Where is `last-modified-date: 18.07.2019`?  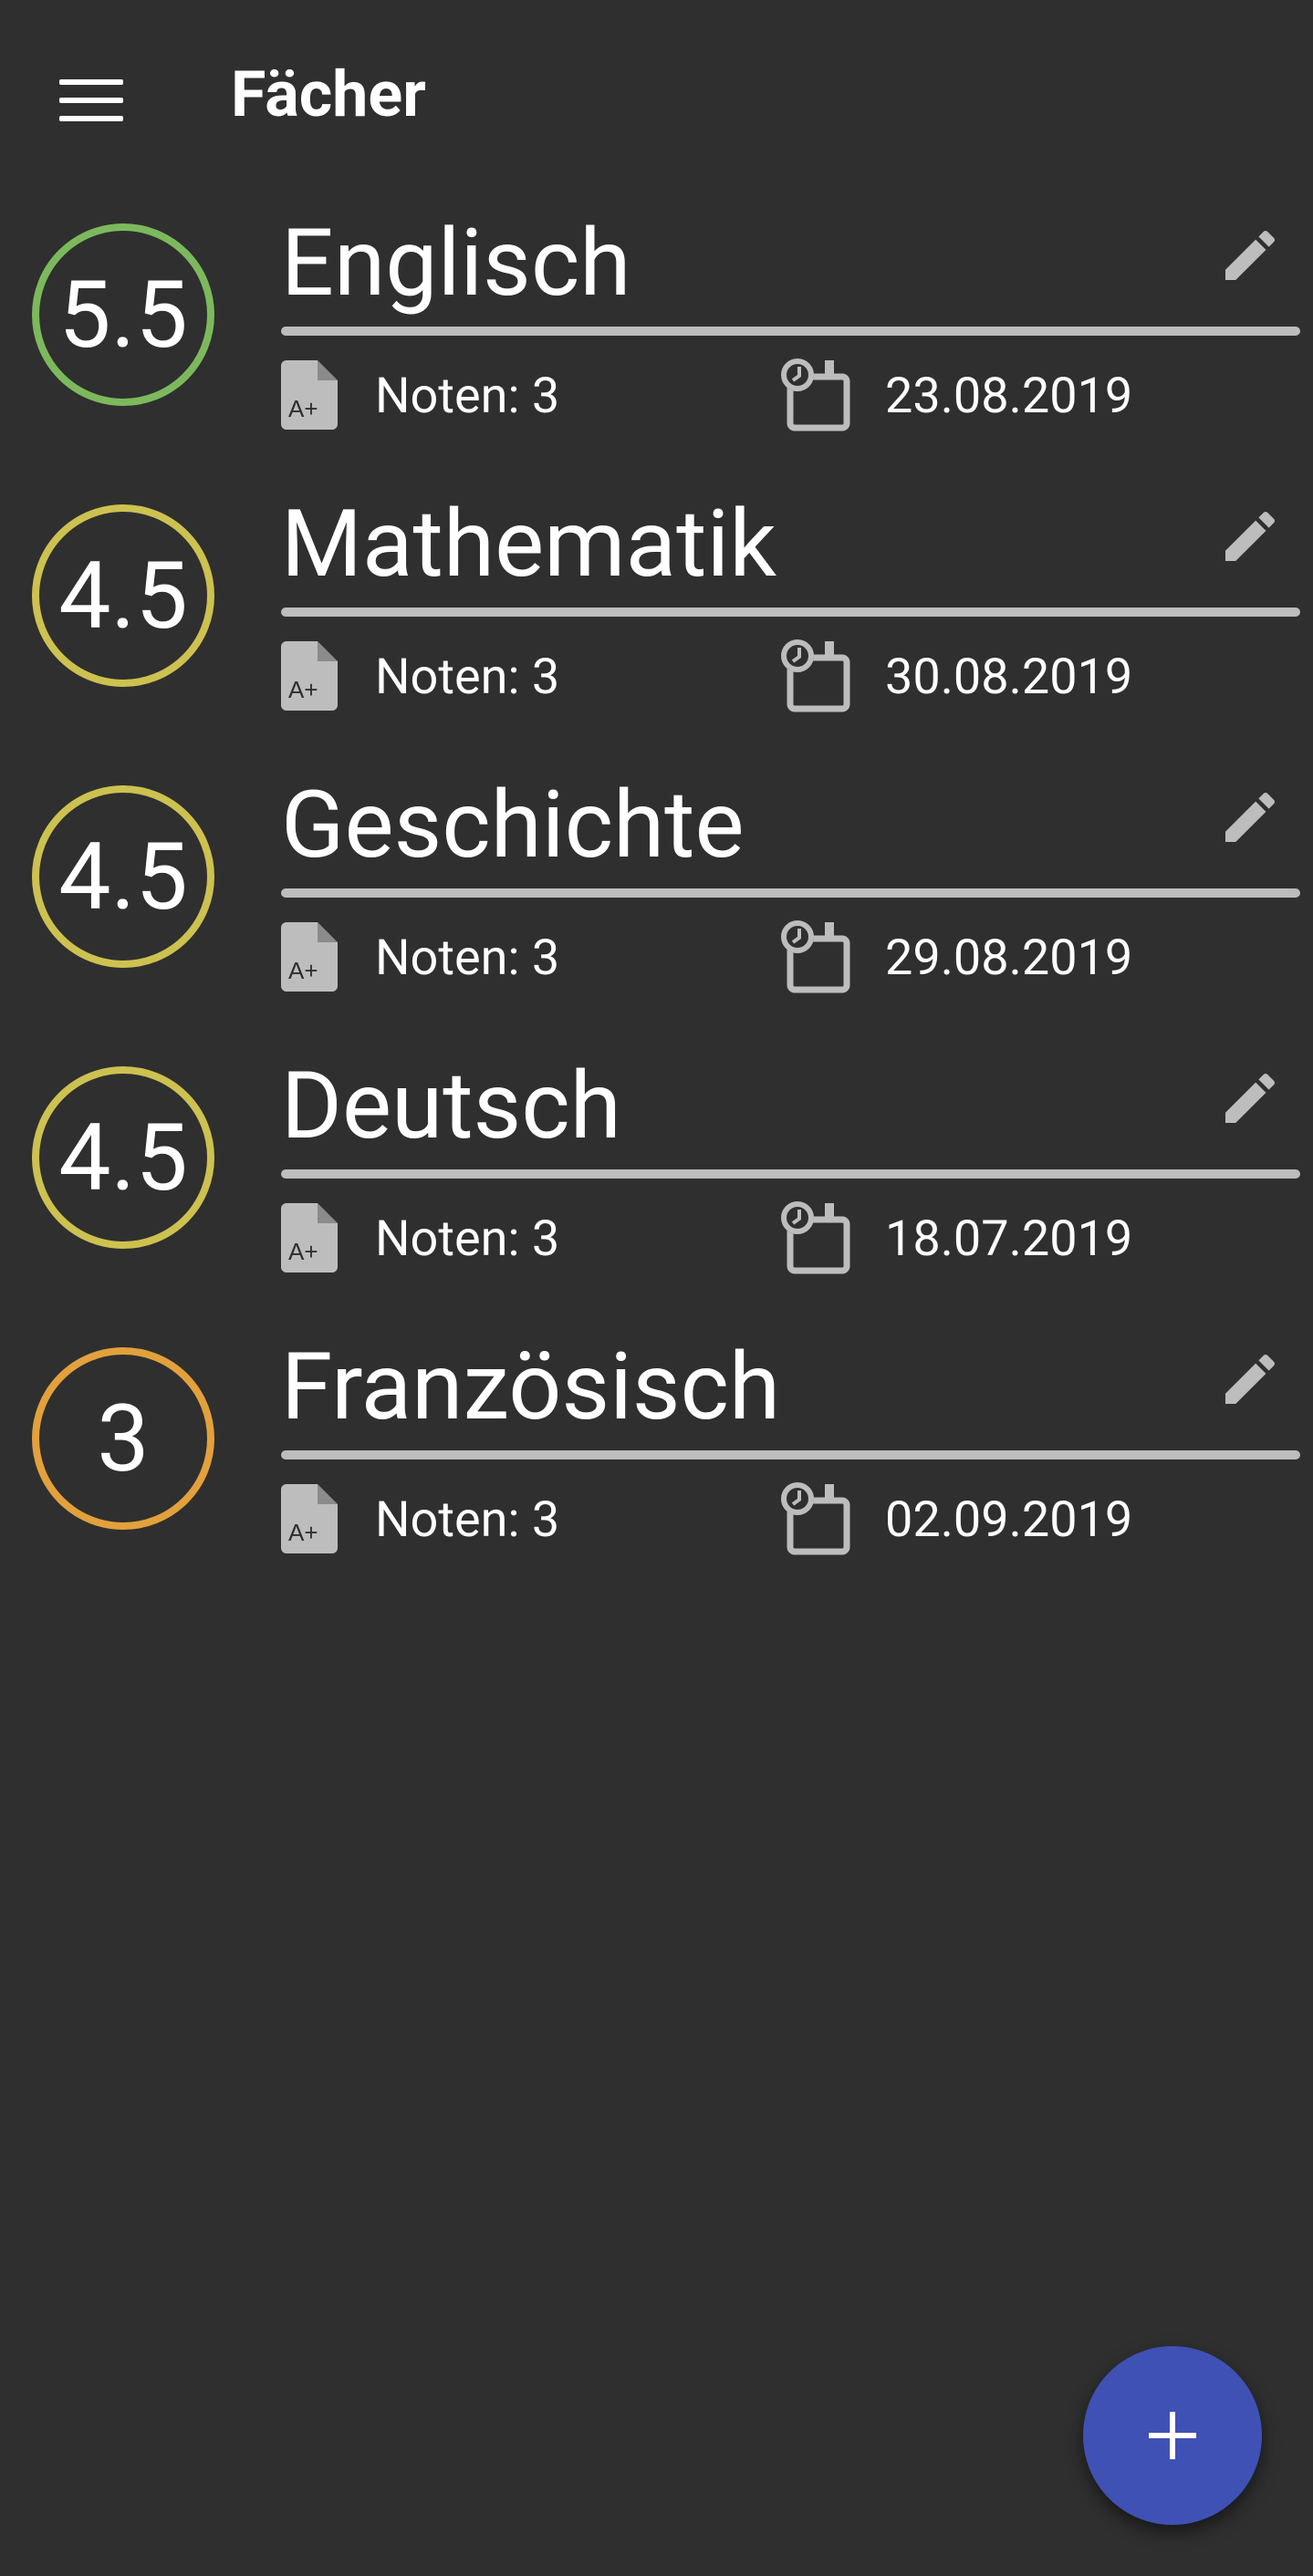 last-modified-date: 18.07.2019 is located at coordinates (1009, 1239).